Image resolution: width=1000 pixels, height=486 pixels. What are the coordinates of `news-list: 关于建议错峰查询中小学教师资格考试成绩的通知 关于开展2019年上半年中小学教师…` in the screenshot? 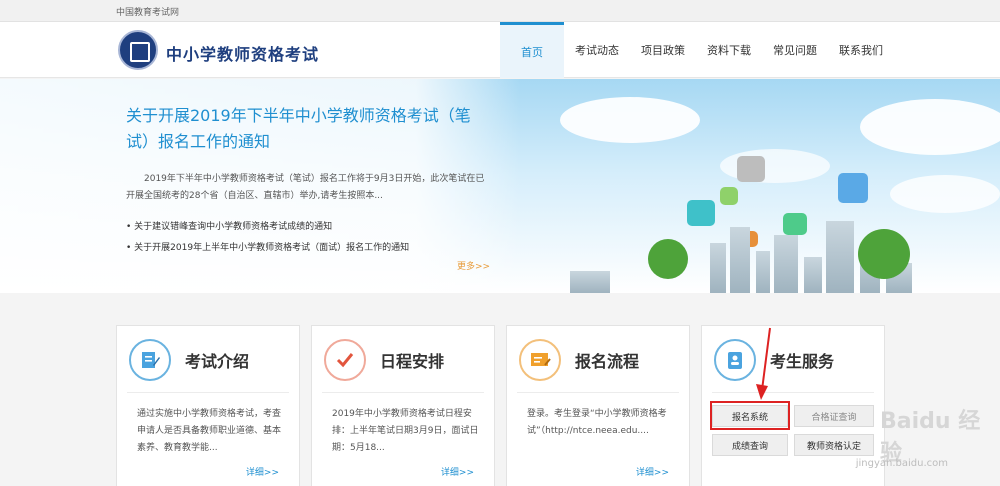 It's located at (267, 238).